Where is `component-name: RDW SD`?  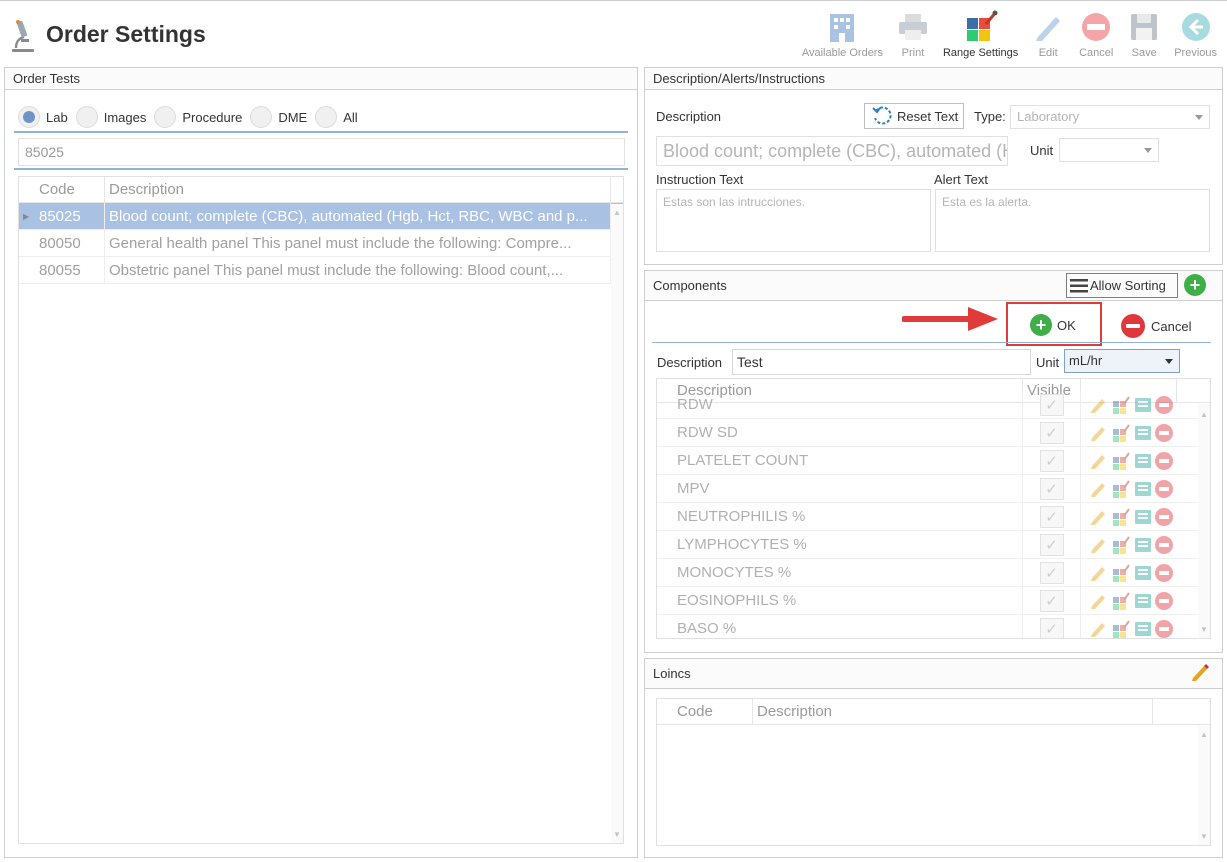 component-name: RDW SD is located at coordinates (848, 432).